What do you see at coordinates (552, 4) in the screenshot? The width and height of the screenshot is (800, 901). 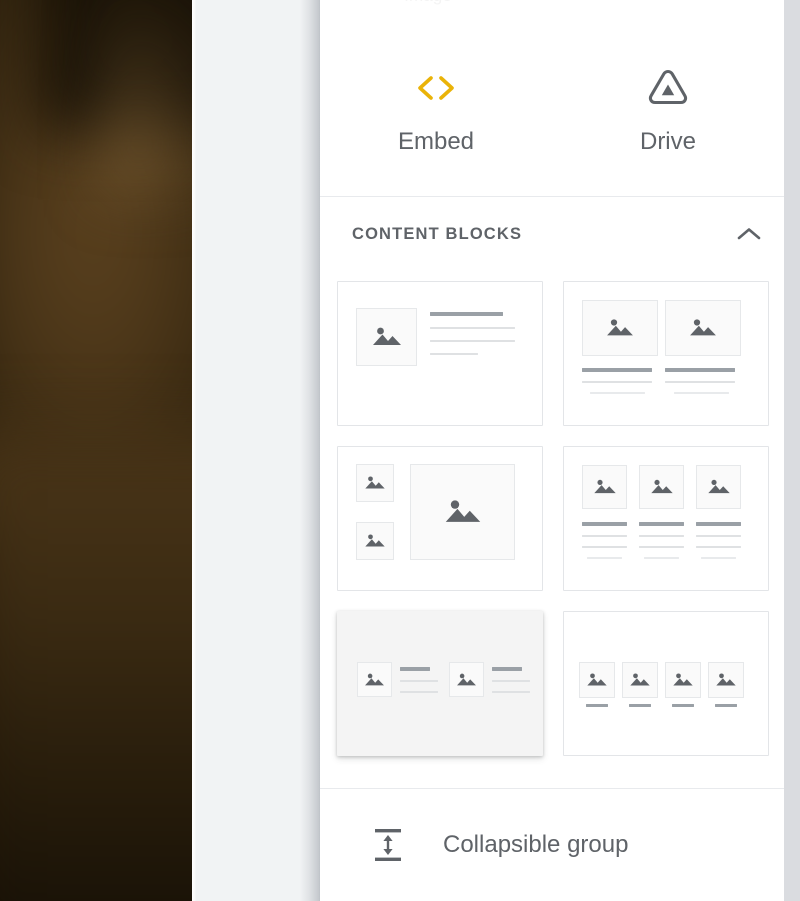 I see `partial-row-above: Image` at bounding box center [552, 4].